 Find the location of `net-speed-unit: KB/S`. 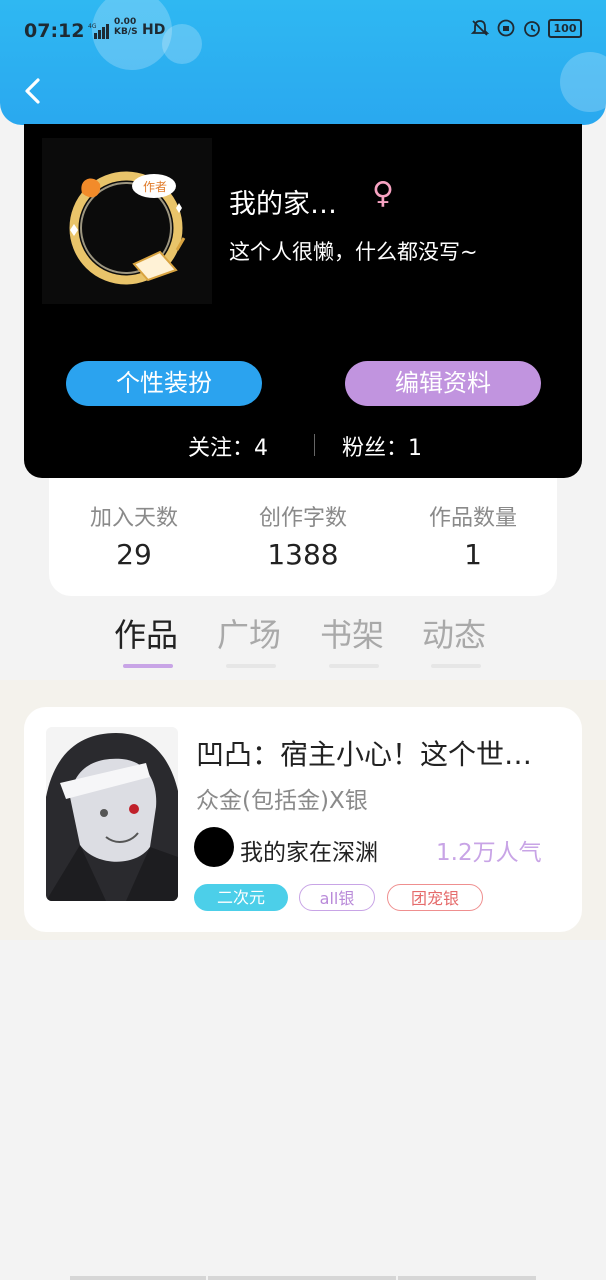

net-speed-unit: KB/S is located at coordinates (126, 32).